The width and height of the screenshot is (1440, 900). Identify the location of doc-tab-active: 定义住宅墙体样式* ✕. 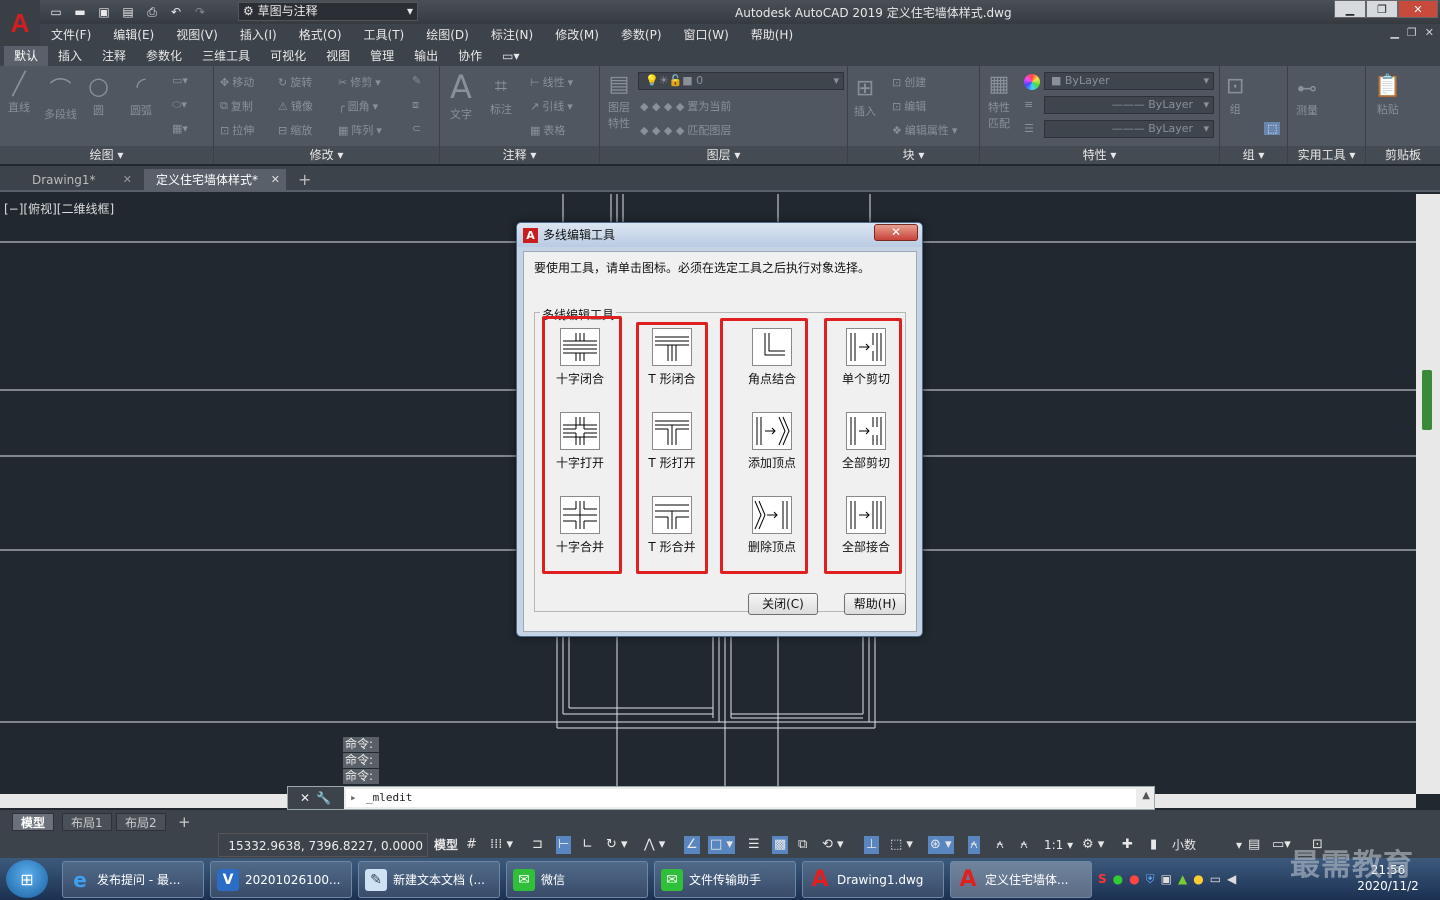
(215, 180).